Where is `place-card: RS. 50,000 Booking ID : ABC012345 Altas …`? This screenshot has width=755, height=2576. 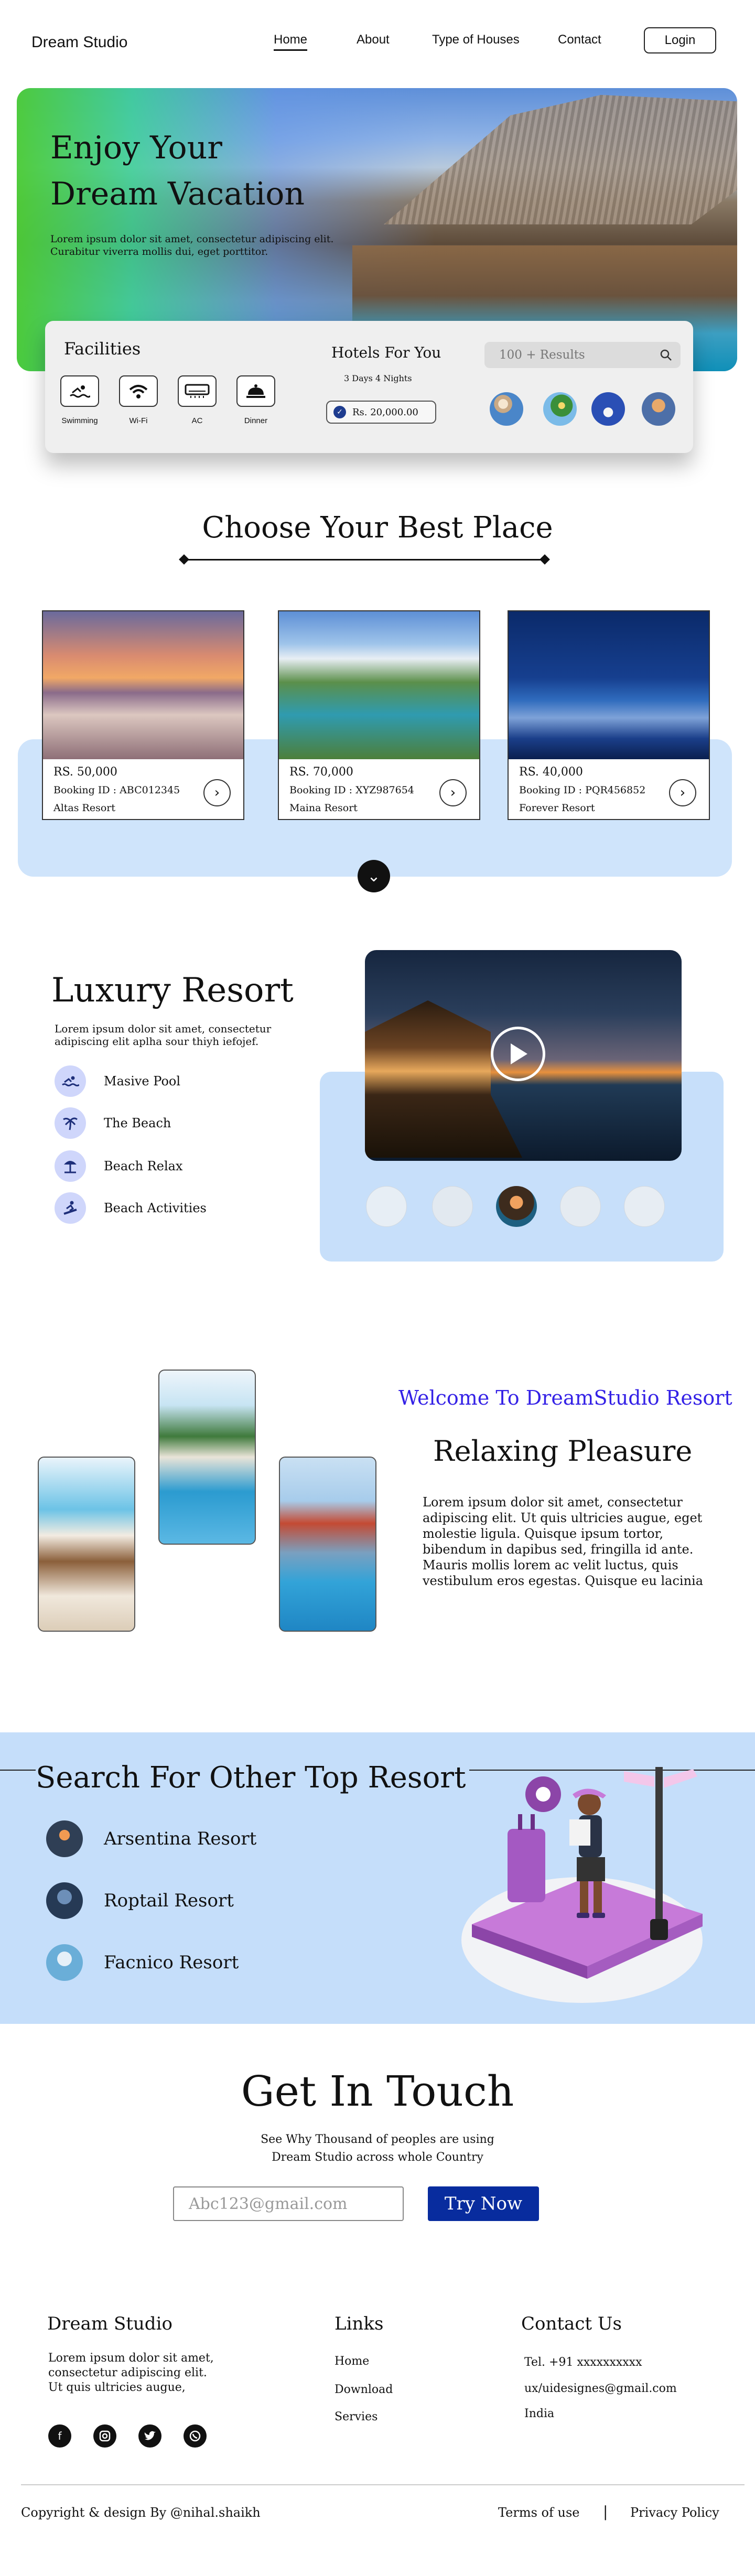
place-card: RS. 50,000 Booking ID : ABC012345 Altas … is located at coordinates (143, 715).